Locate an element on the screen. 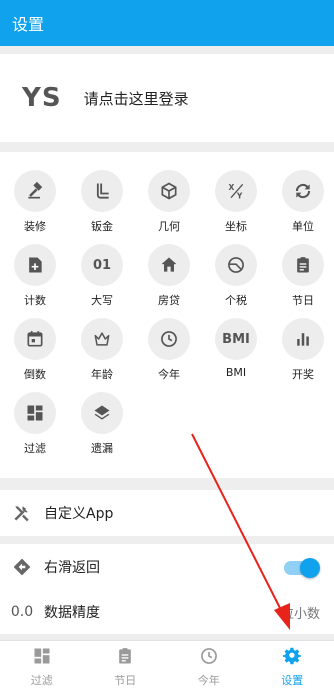  tab-clock: 今年 is located at coordinates (209, 666).